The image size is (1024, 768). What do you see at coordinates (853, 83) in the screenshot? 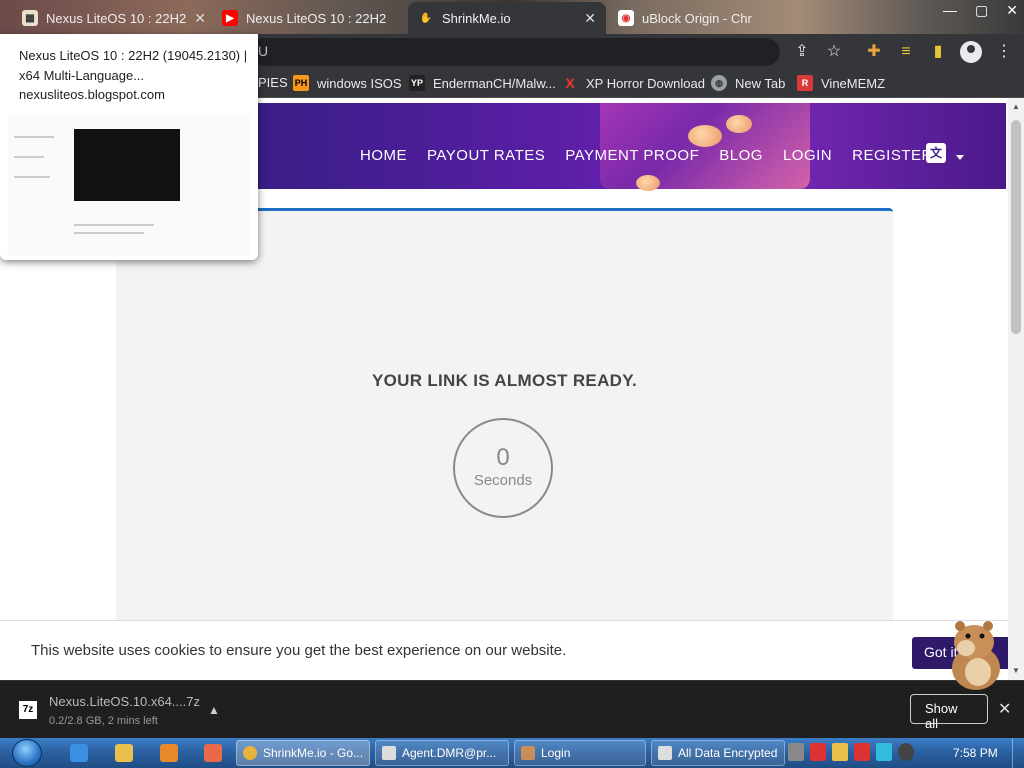
I see `bookmark-label: VineMEMZ` at bounding box center [853, 83].